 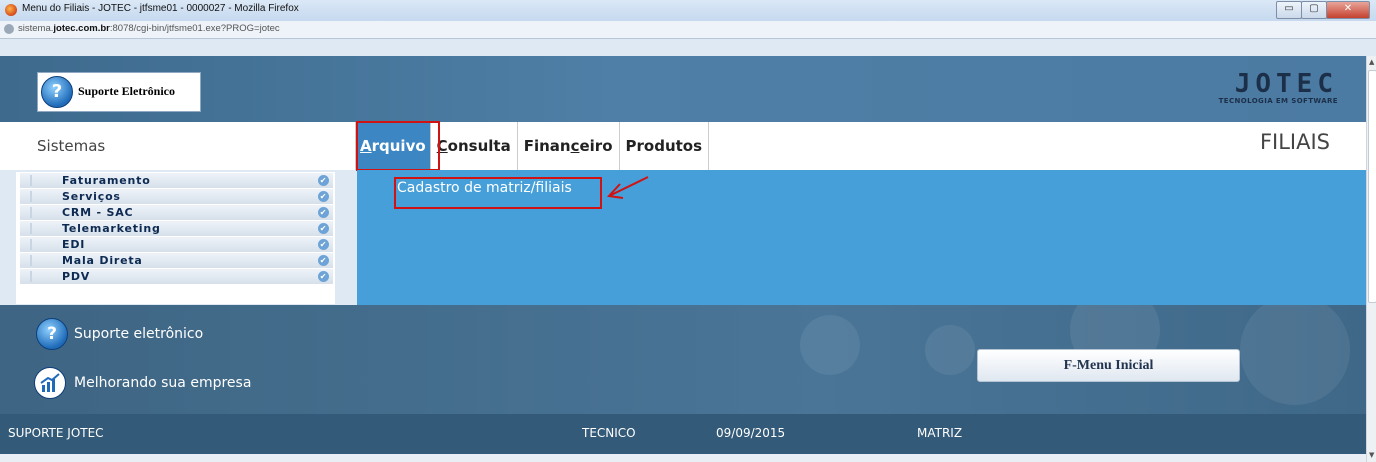 I want to click on jotec-logo: JOTEC TECNOLOGIA EM SOFTWARE, so click(x=1263, y=88).